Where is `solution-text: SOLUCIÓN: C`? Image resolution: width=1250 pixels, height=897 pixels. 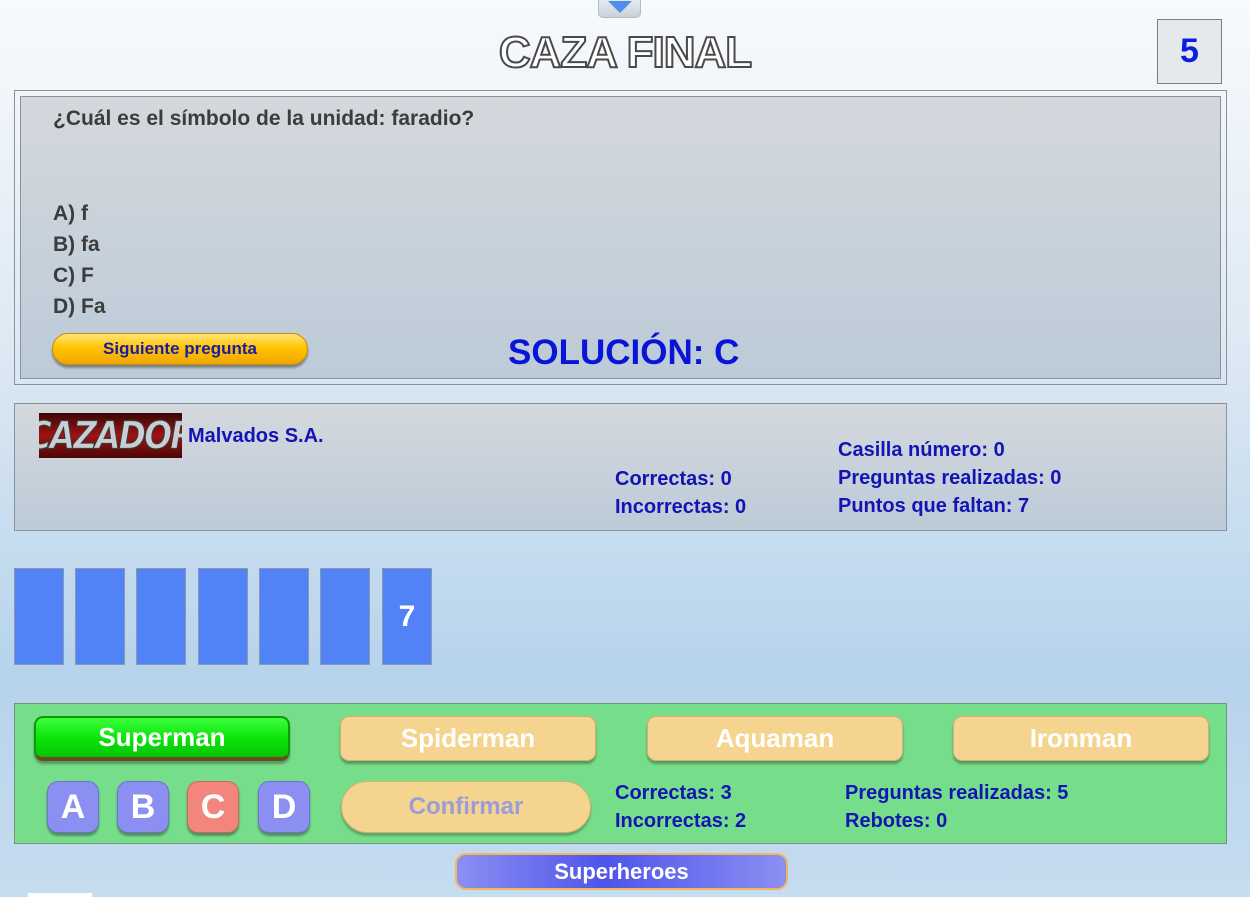 solution-text: SOLUCIÓN: C is located at coordinates (624, 352).